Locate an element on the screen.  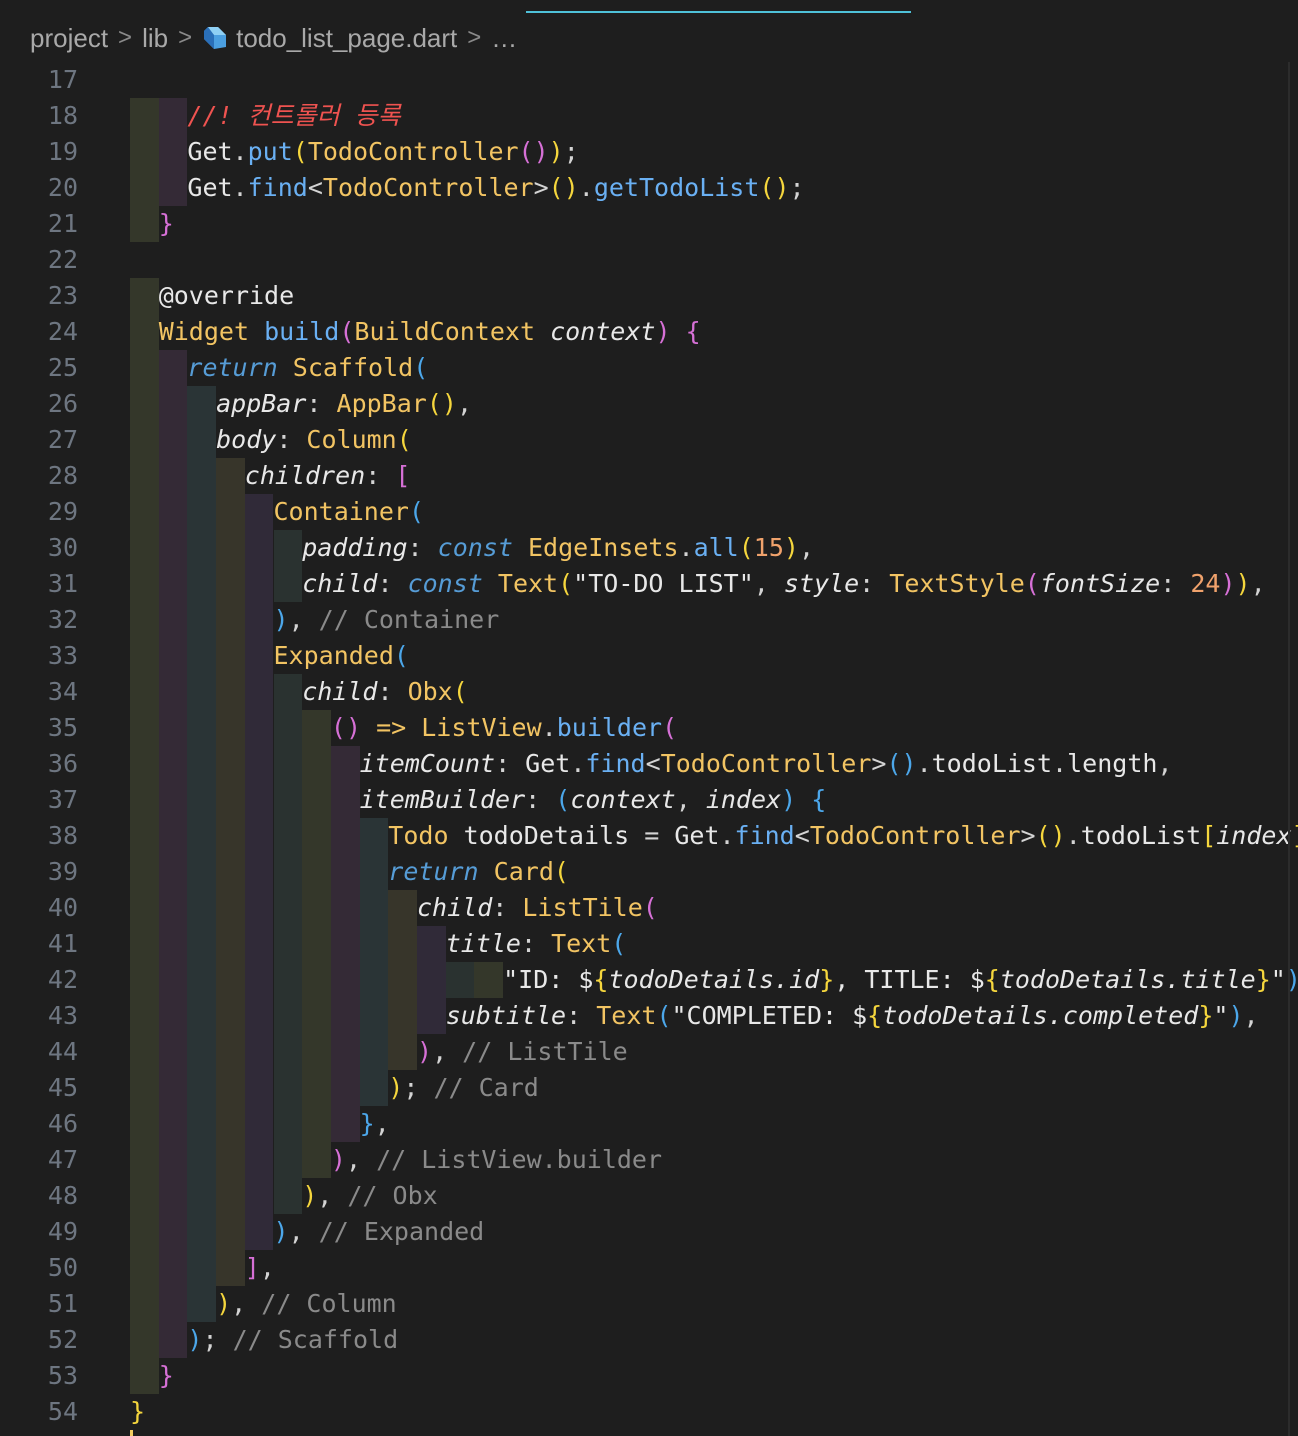
code-token: ( is located at coordinates (401, 655).